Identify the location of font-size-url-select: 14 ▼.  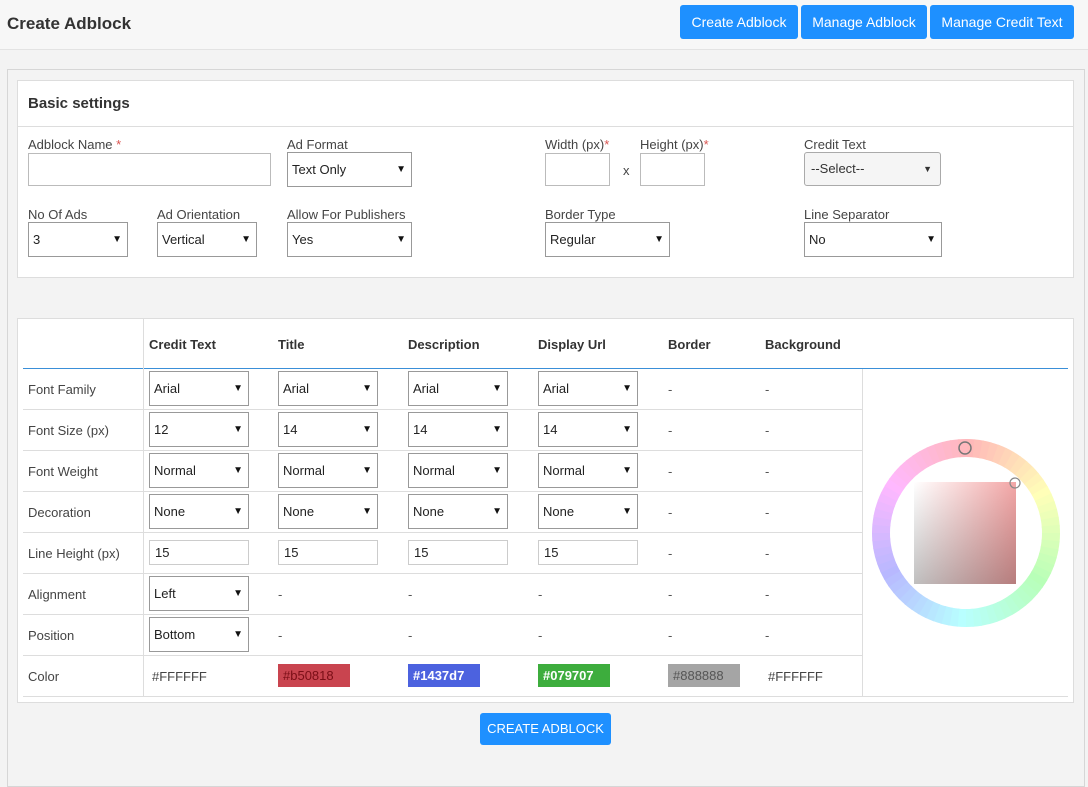
(588, 429).